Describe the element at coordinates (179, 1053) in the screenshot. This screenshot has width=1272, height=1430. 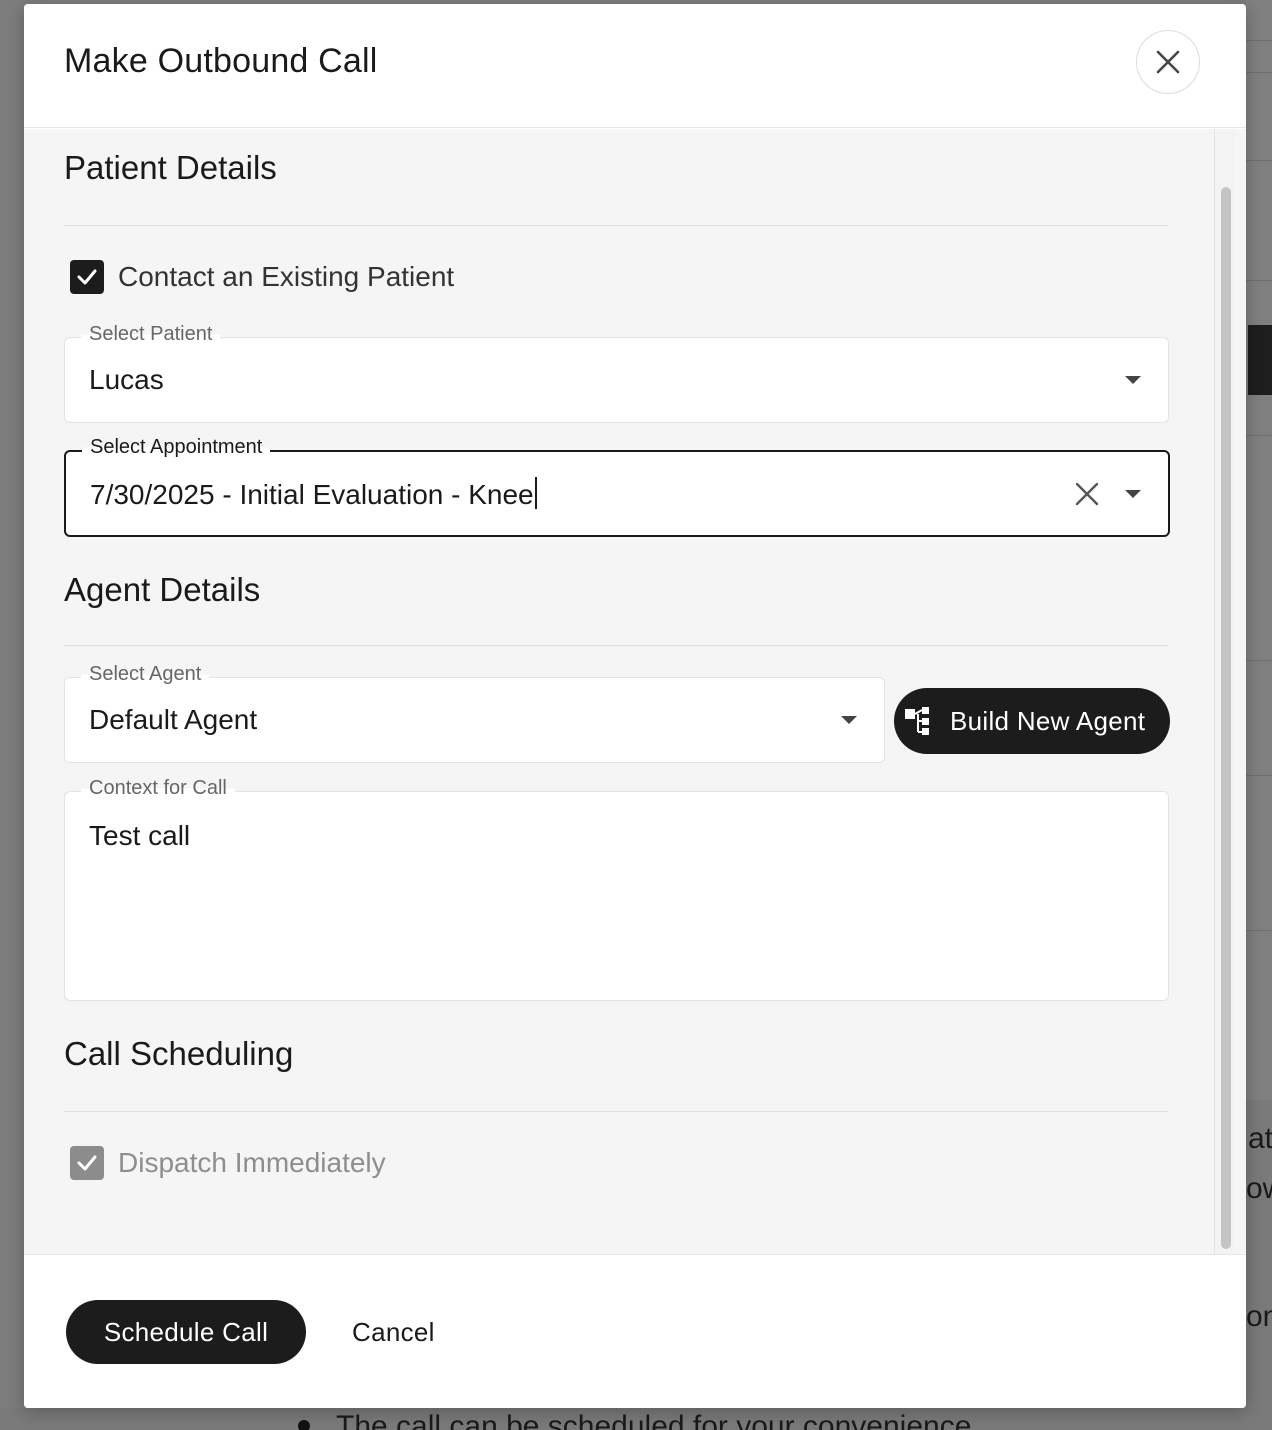
I see `call-scheduling-title: Call Scheduling` at that location.